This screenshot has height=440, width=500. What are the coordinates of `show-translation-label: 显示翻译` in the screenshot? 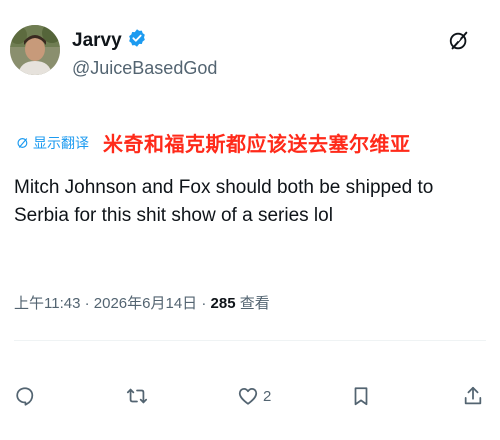 It's located at (61, 142).